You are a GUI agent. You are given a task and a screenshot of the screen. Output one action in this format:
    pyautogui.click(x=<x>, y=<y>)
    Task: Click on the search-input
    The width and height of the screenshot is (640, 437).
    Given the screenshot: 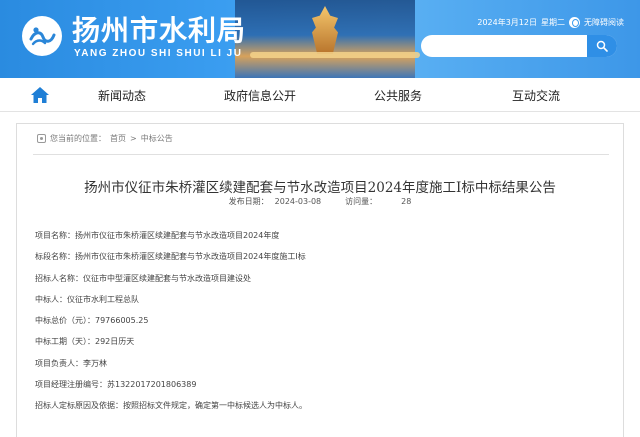 What is the action you would take?
    pyautogui.click(x=504, y=46)
    